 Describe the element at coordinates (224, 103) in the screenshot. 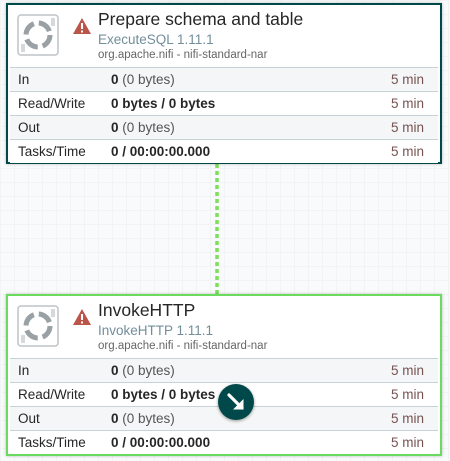

I see `stat-row-read-write: Read/Write 0 bytes / 0 bytes 5 min` at that location.